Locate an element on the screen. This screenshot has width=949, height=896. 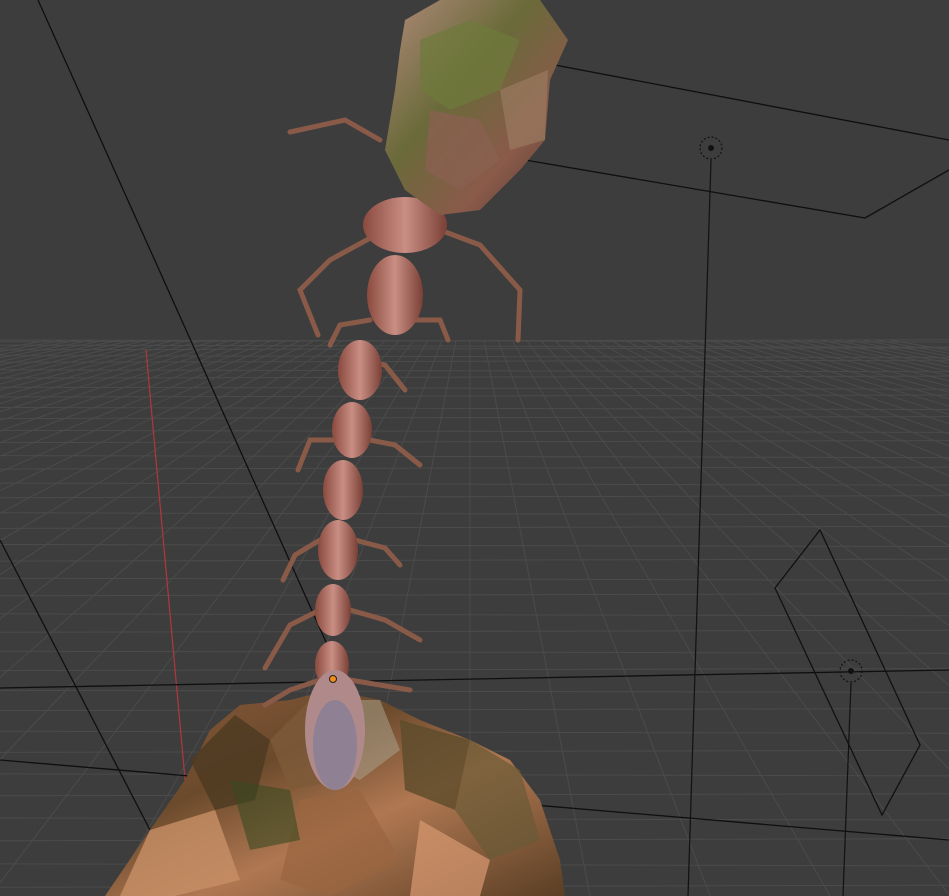
point-light-top-icon is located at coordinates (705, 516).